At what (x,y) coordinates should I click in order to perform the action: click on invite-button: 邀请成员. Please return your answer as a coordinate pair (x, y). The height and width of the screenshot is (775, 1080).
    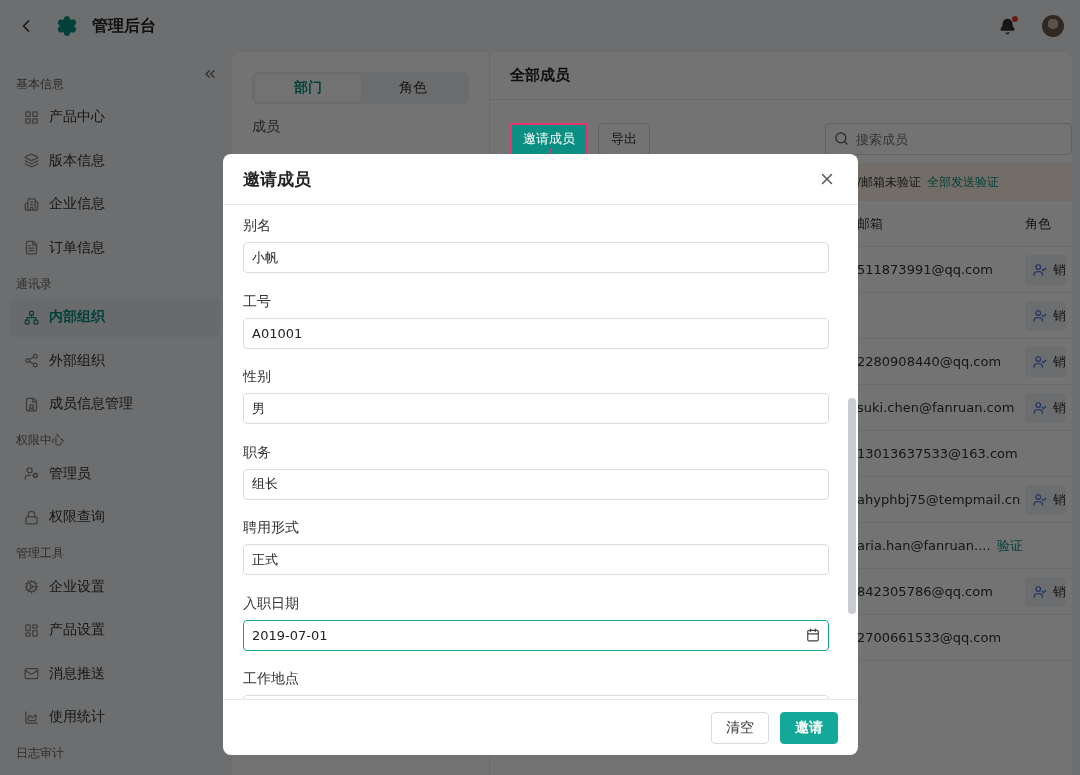
    Looking at the image, I should click on (549, 139).